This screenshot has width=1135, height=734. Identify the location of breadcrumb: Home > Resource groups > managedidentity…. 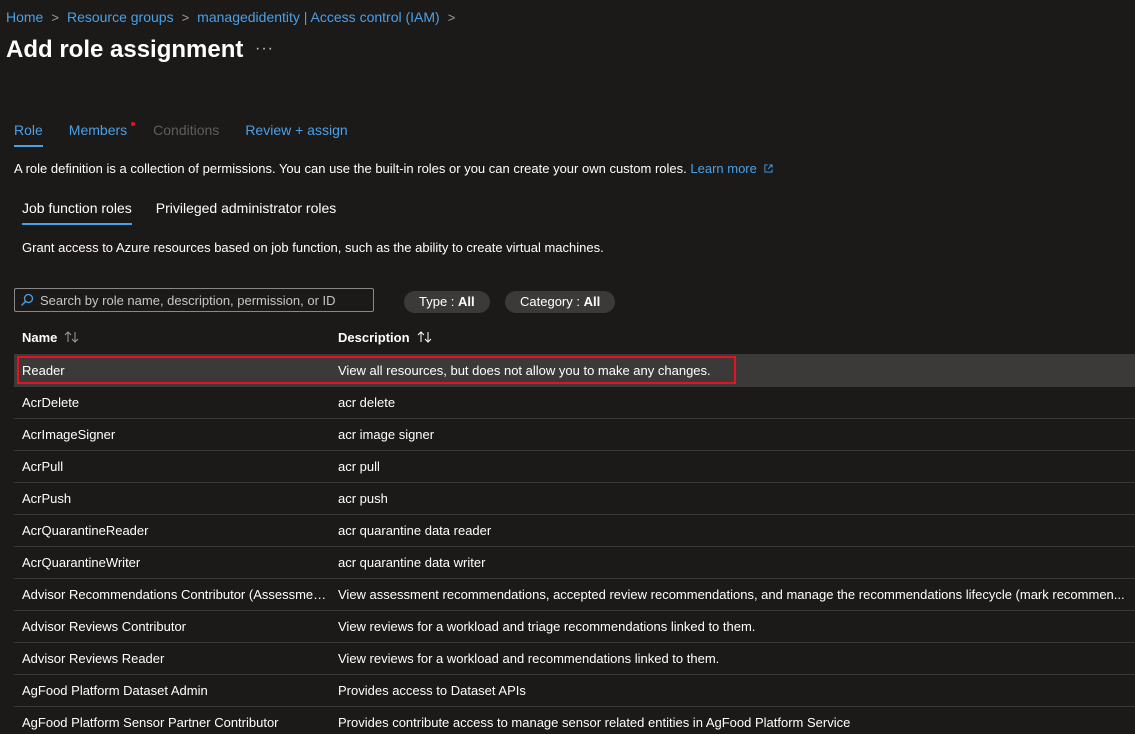
(234, 17).